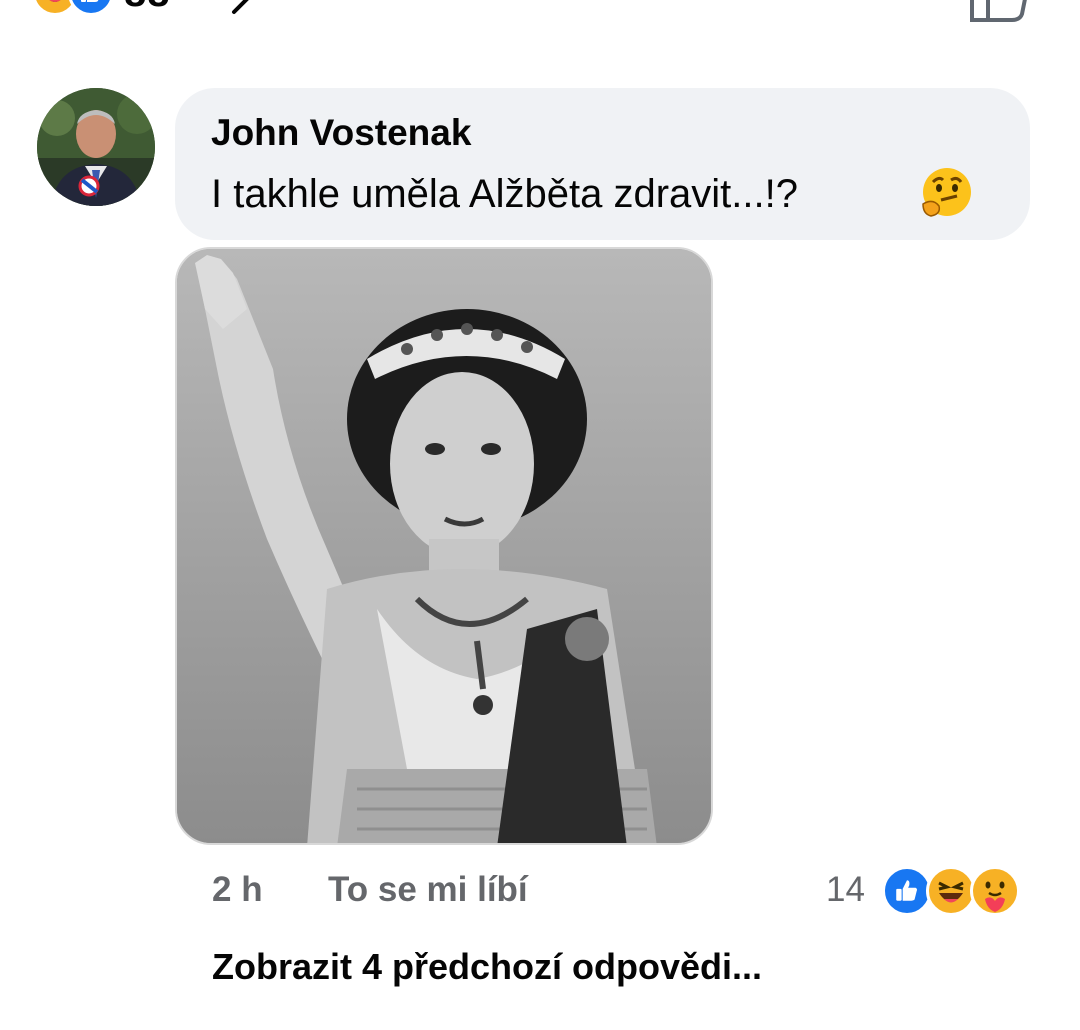  I want to click on comment-reaction-count: 14, so click(845, 890).